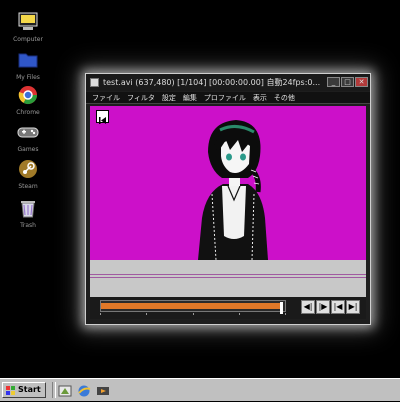 The height and width of the screenshot is (402, 400). What do you see at coordinates (28, 208) in the screenshot?
I see `trash-icon` at bounding box center [28, 208].